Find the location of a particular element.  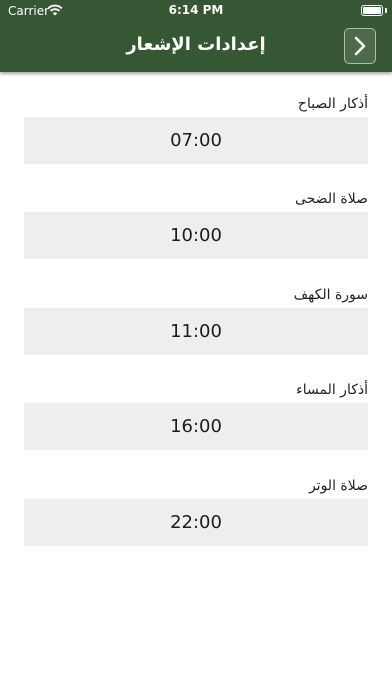

back-button is located at coordinates (360, 46).